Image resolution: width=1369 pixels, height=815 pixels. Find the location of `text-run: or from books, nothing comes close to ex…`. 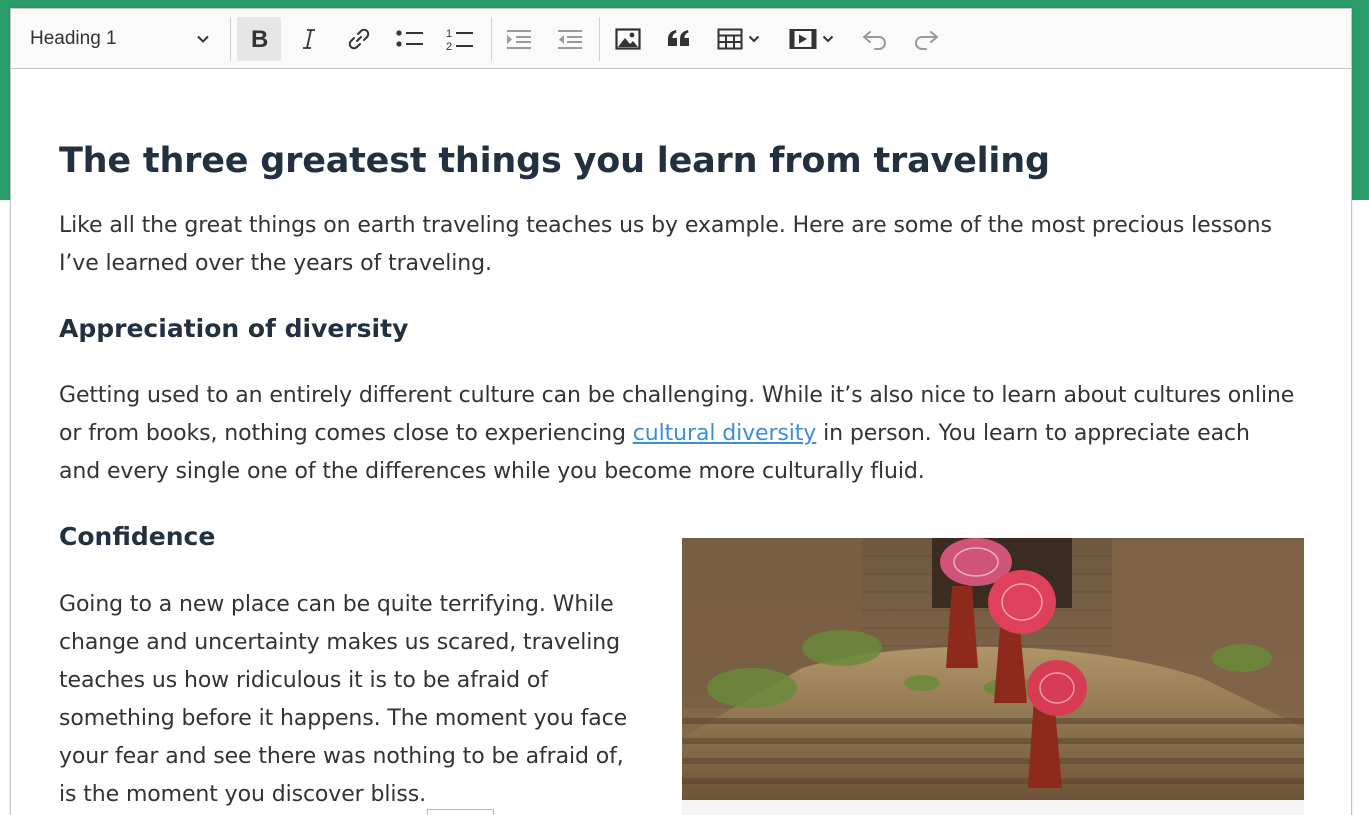

text-run: or from books, nothing comes close to ex… is located at coordinates (346, 433).